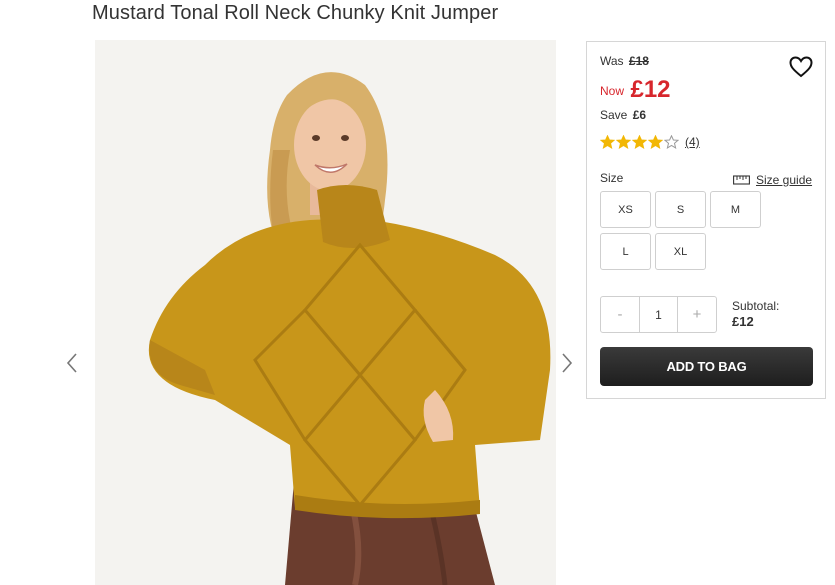 The height and width of the screenshot is (585, 835). What do you see at coordinates (671, 142) in the screenshot?
I see `star-empty-icon` at bounding box center [671, 142].